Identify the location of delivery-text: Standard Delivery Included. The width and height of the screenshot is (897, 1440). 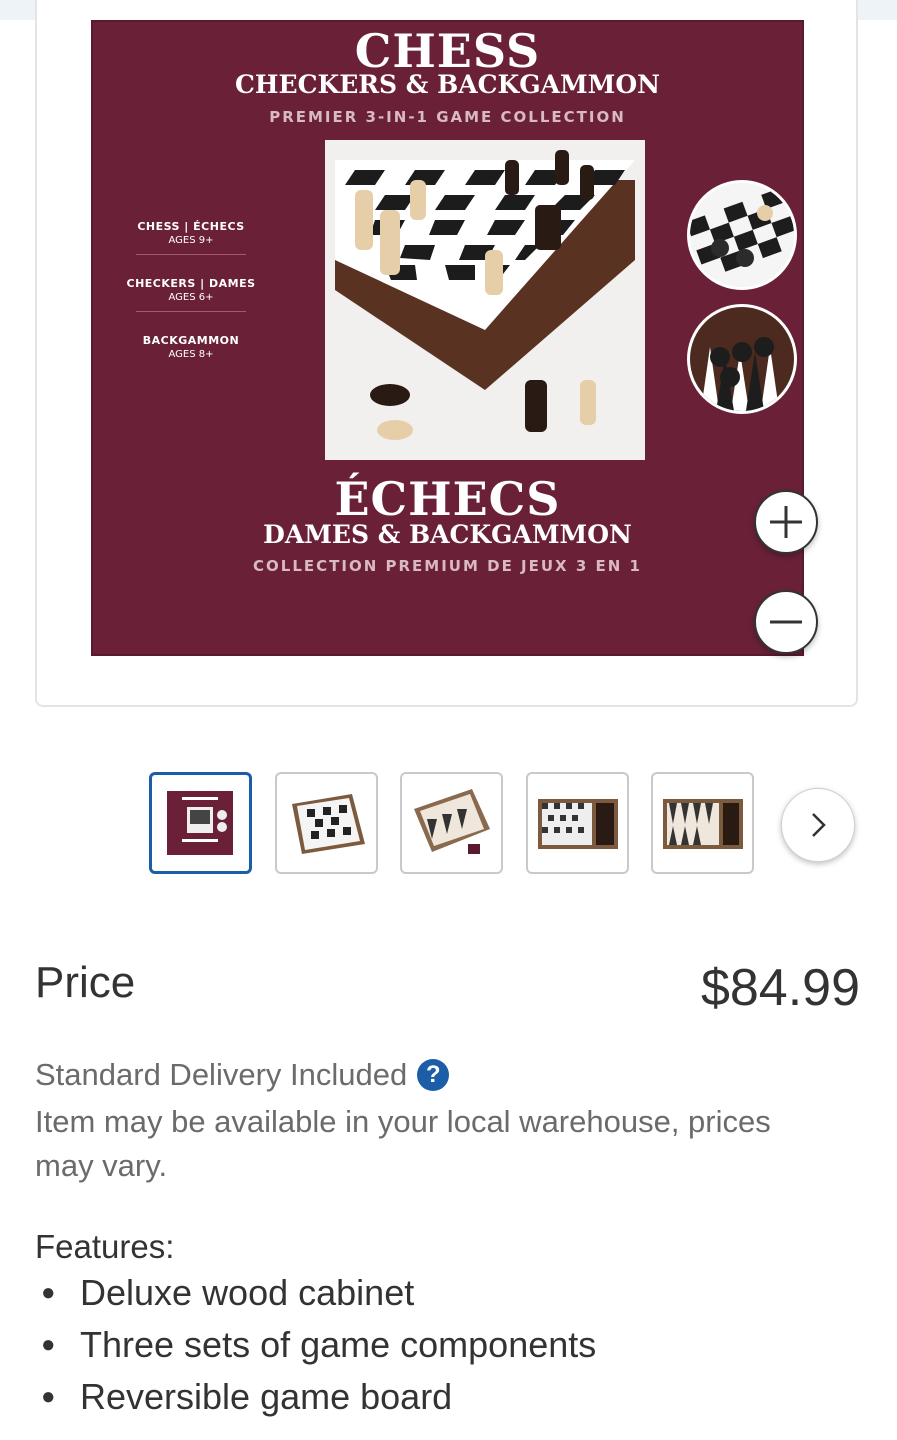
(221, 1074).